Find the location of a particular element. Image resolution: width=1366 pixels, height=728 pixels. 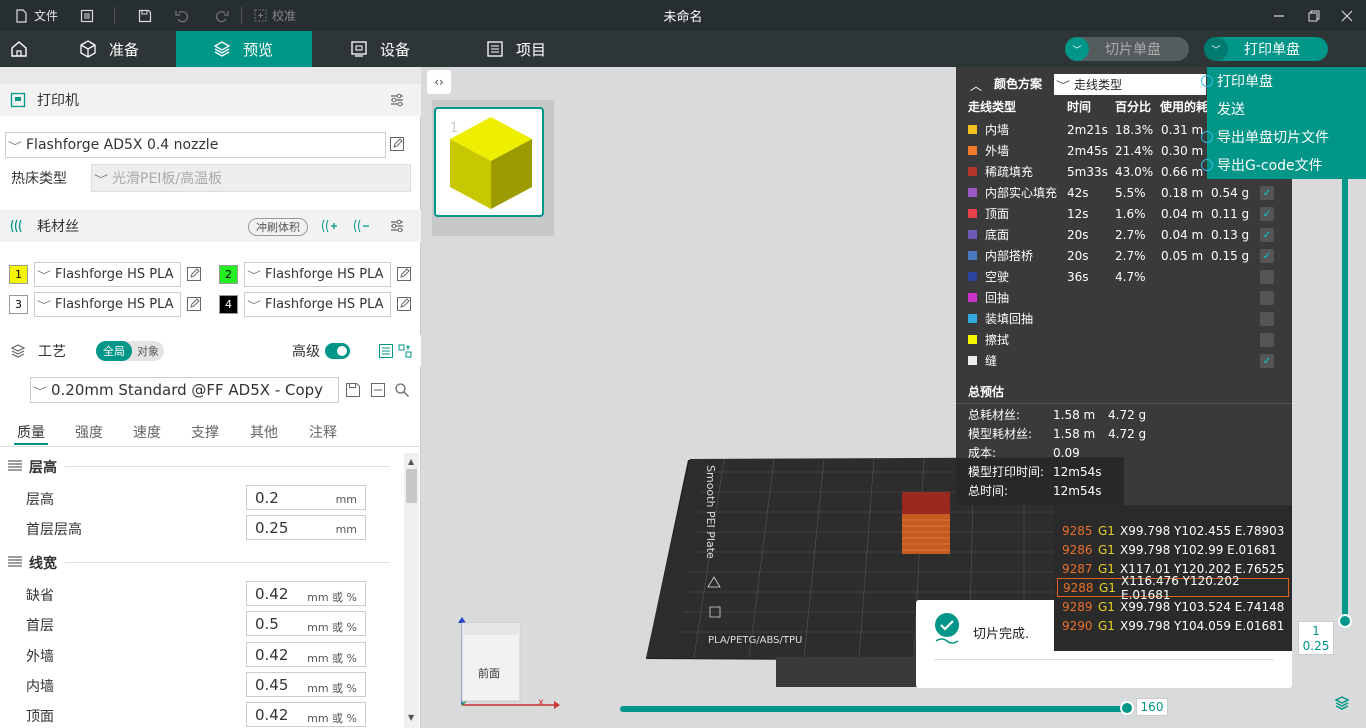

calibrate-button: 校准 is located at coordinates (275, 15).